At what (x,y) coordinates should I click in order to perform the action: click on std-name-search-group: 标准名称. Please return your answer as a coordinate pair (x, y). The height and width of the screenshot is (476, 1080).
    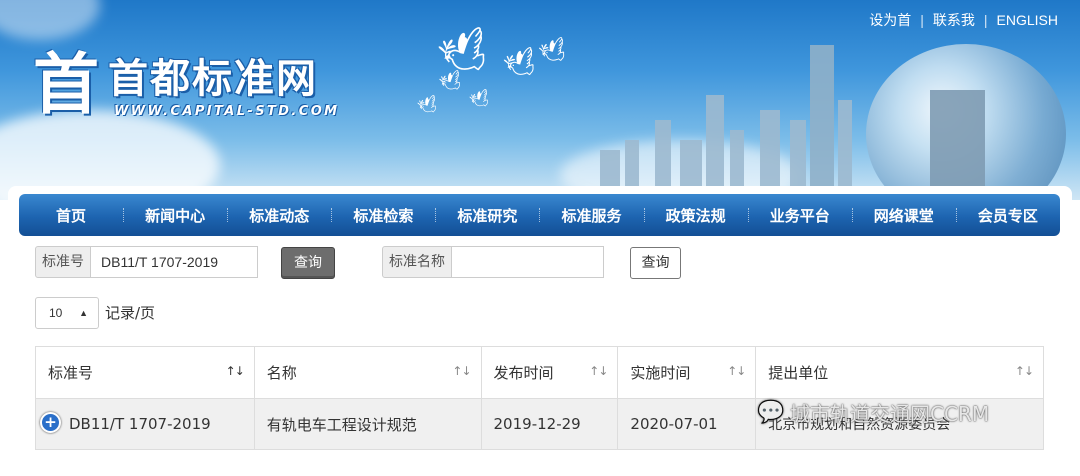
    Looking at the image, I should click on (493, 262).